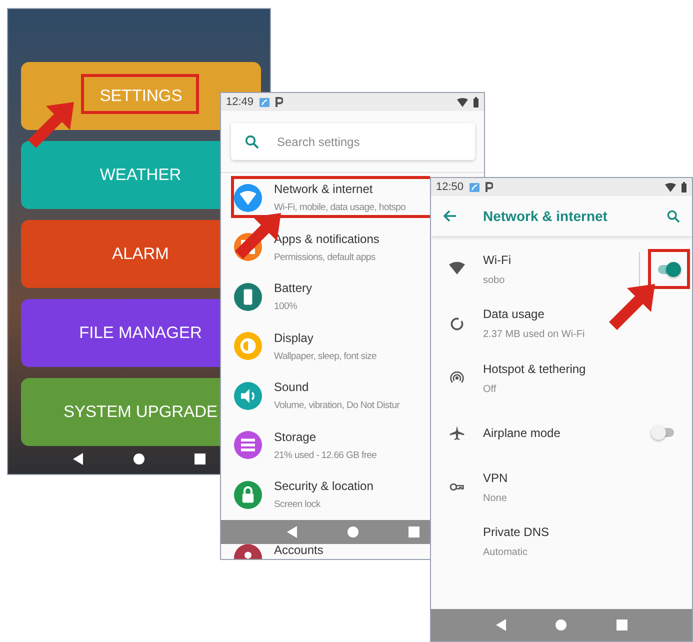  I want to click on screen-title: Network & internet, so click(545, 216).